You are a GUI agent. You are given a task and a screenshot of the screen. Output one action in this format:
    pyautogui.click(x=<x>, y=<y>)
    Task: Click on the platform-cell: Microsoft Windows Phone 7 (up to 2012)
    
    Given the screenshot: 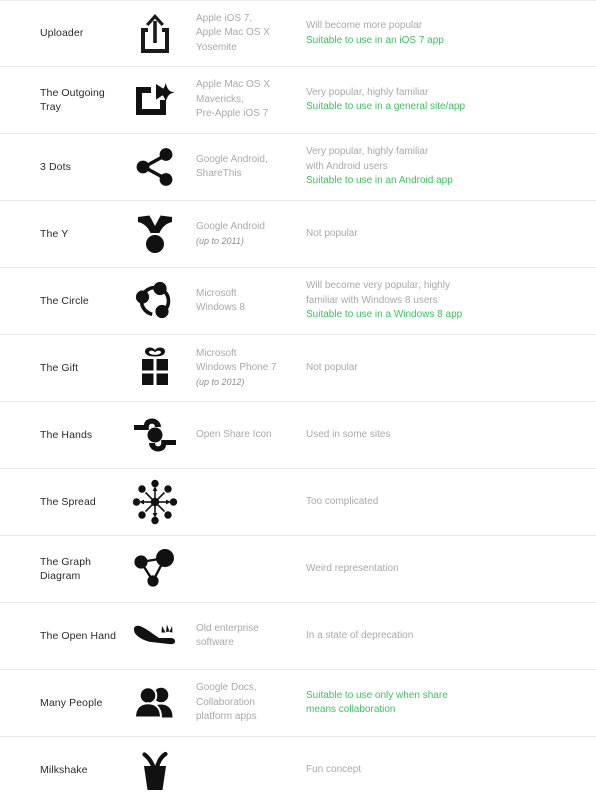 What is the action you would take?
    pyautogui.click(x=246, y=368)
    